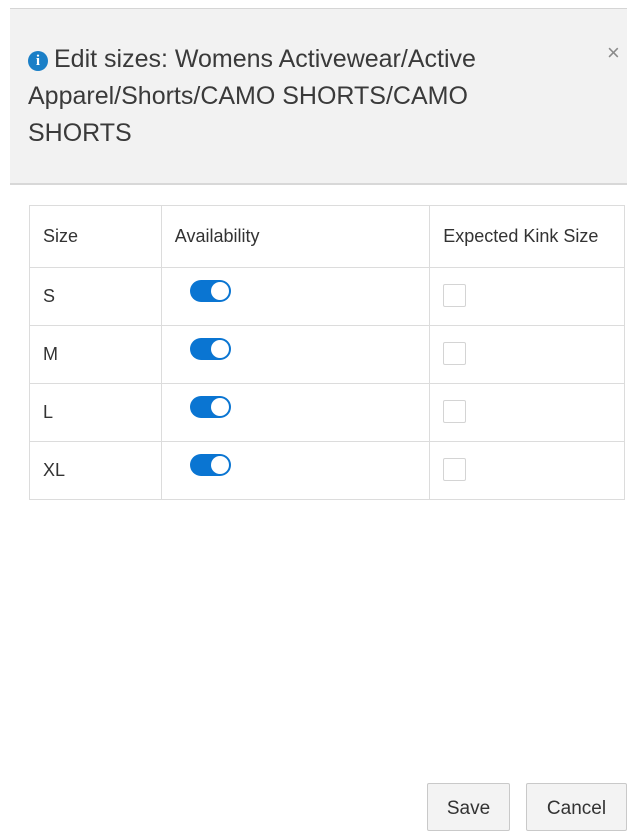 The height and width of the screenshot is (838, 627). Describe the element at coordinates (95, 296) in the screenshot. I see `size-cell: S` at that location.